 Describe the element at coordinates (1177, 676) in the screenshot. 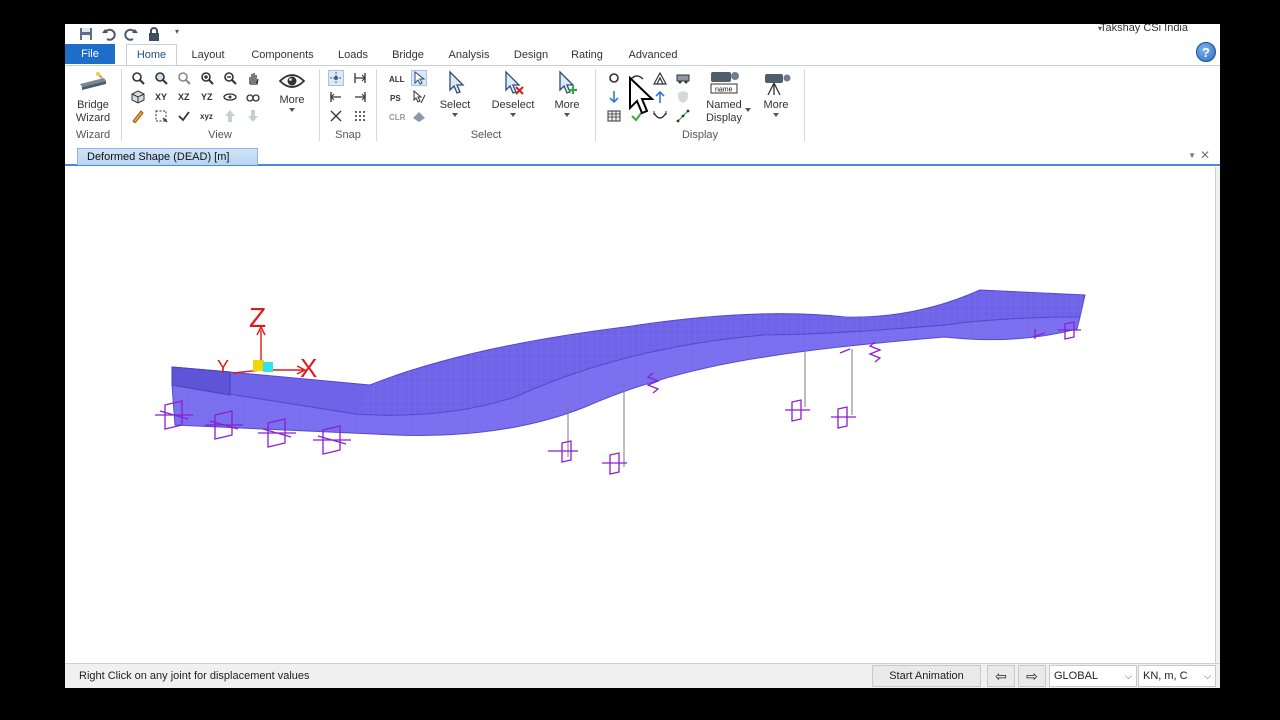

I see `units-select: KN, m, C ⌵` at that location.